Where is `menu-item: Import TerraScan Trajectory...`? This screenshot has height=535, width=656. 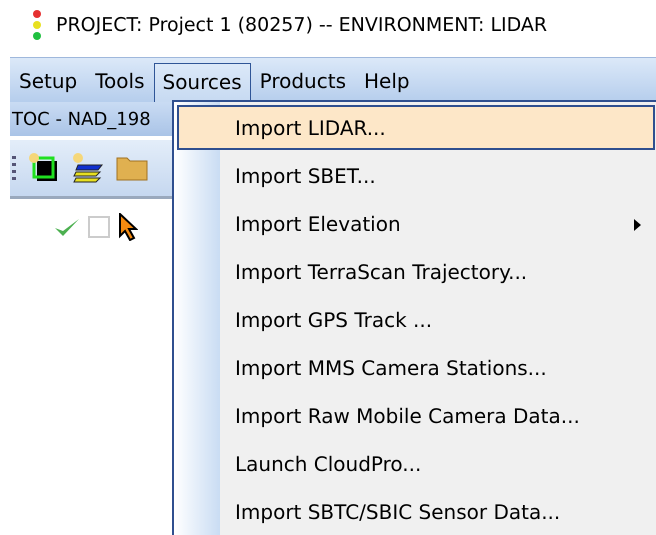
menu-item: Import TerraScan Trajectory... is located at coordinates (416, 271).